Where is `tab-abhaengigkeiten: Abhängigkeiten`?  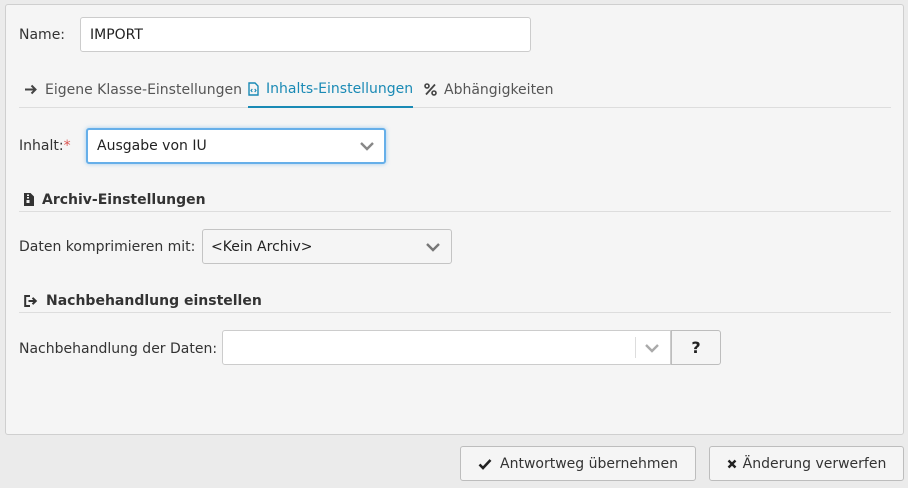 tab-abhaengigkeiten: Abhängigkeiten is located at coordinates (489, 89).